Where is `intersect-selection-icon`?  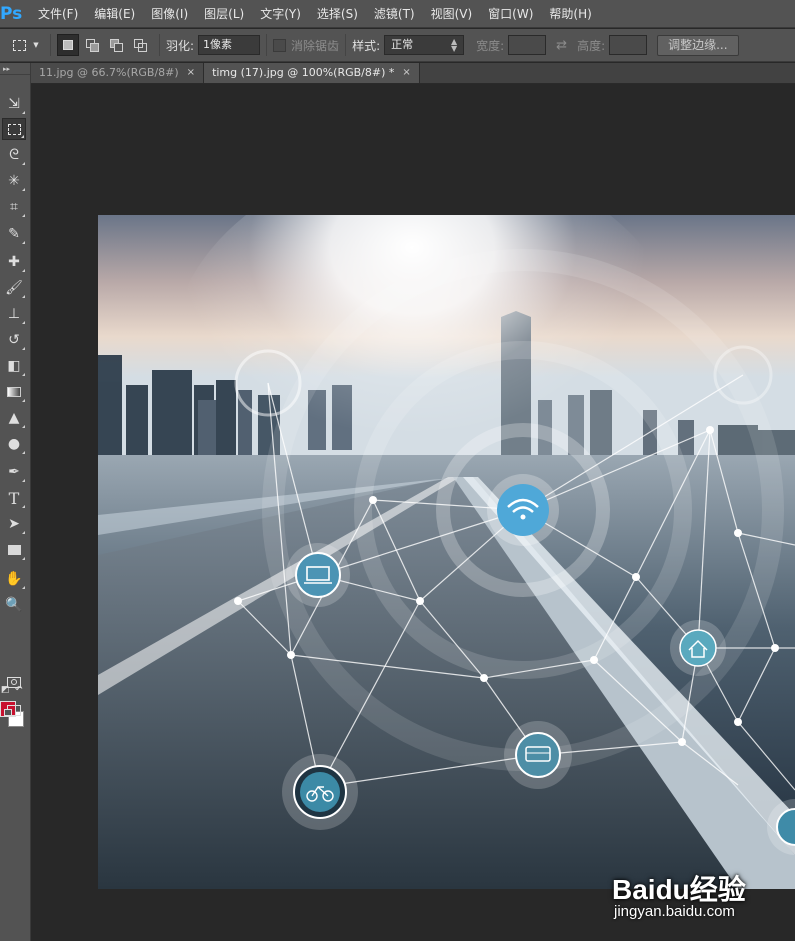 intersect-selection-icon is located at coordinates (140, 45).